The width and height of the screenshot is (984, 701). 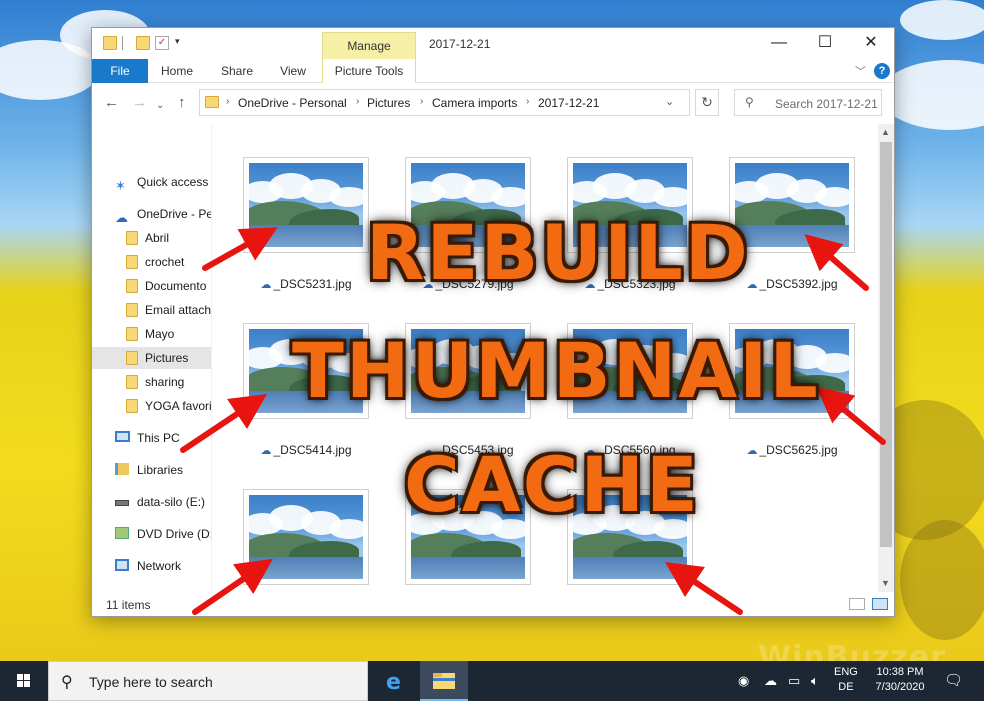 What do you see at coordinates (123, 470) in the screenshot?
I see `library-icon` at bounding box center [123, 470].